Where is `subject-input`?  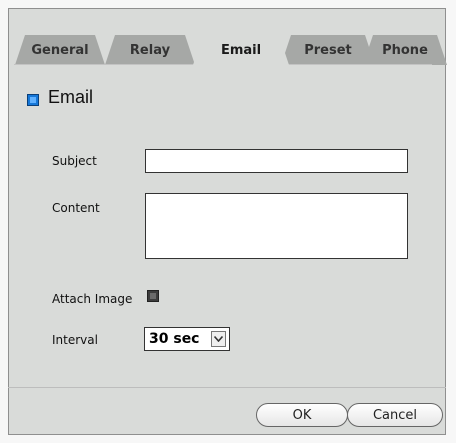 subject-input is located at coordinates (276, 161).